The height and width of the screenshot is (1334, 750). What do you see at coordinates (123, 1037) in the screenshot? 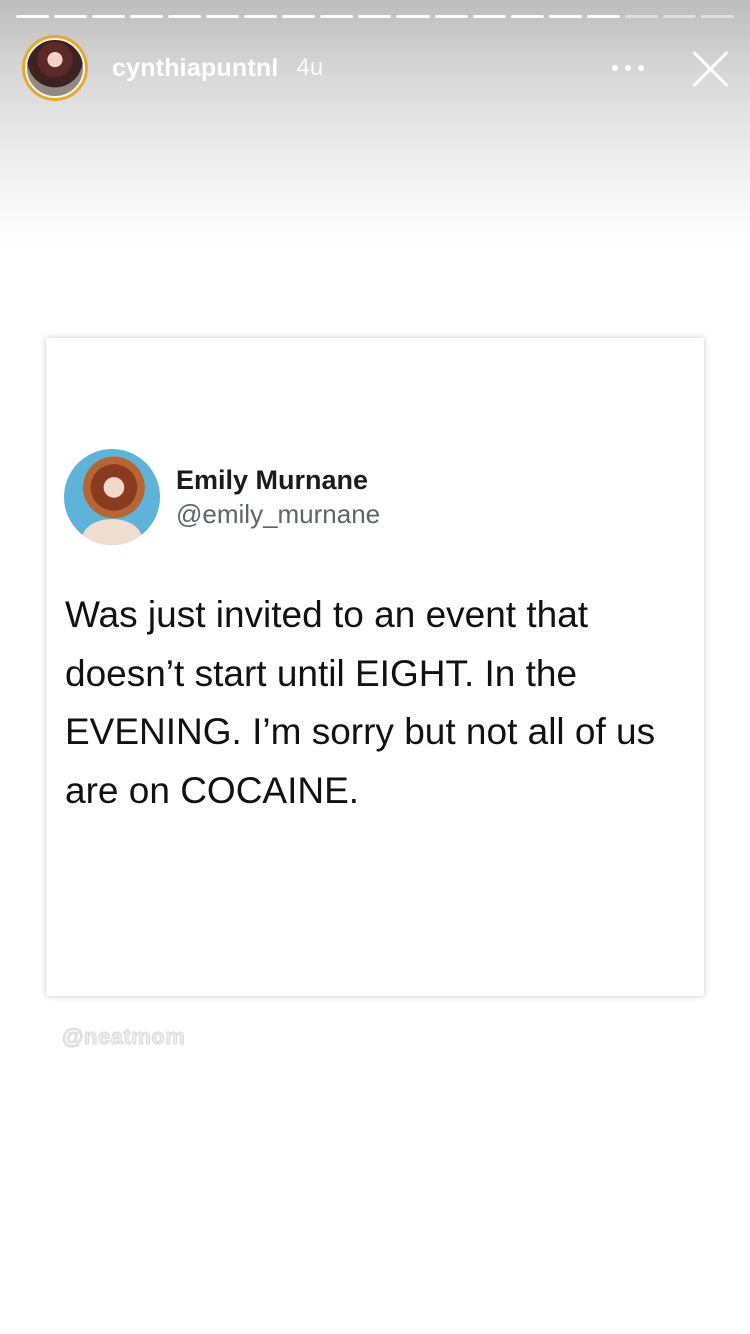
I see `watermark: @neatmom` at bounding box center [123, 1037].